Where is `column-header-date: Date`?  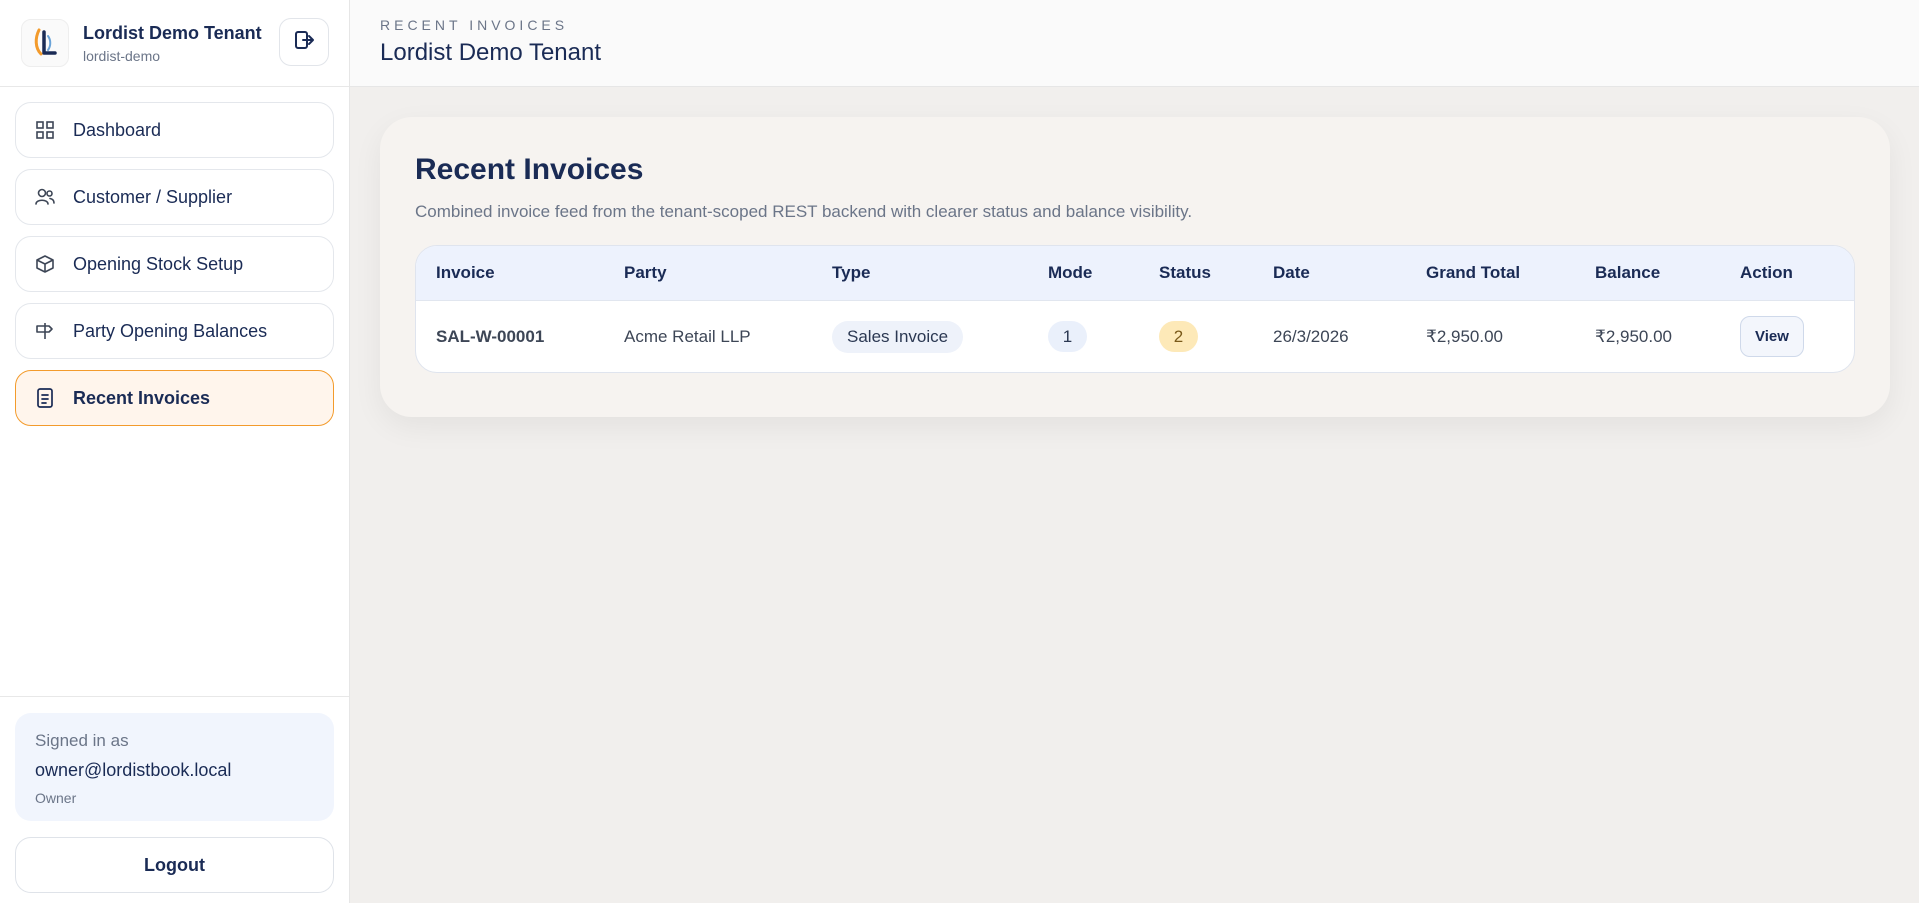
column-header-date: Date is located at coordinates (1291, 272).